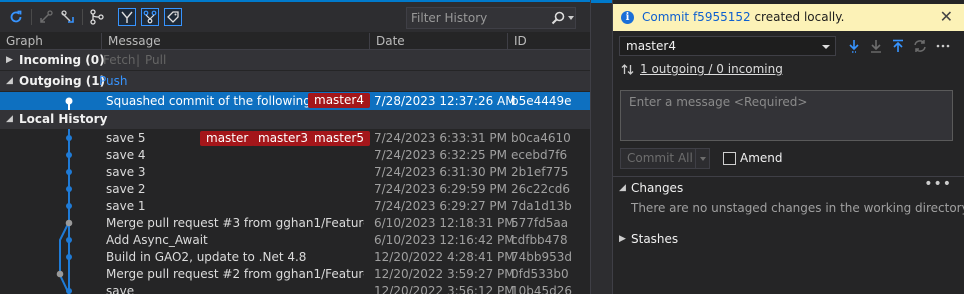  I want to click on commit-all-button: Commit All, so click(665, 158).